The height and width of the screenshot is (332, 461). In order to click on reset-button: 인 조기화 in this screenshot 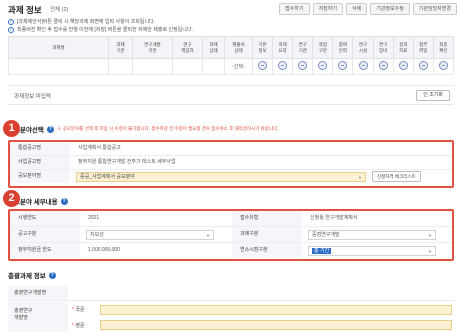, I will do `click(433, 95)`.